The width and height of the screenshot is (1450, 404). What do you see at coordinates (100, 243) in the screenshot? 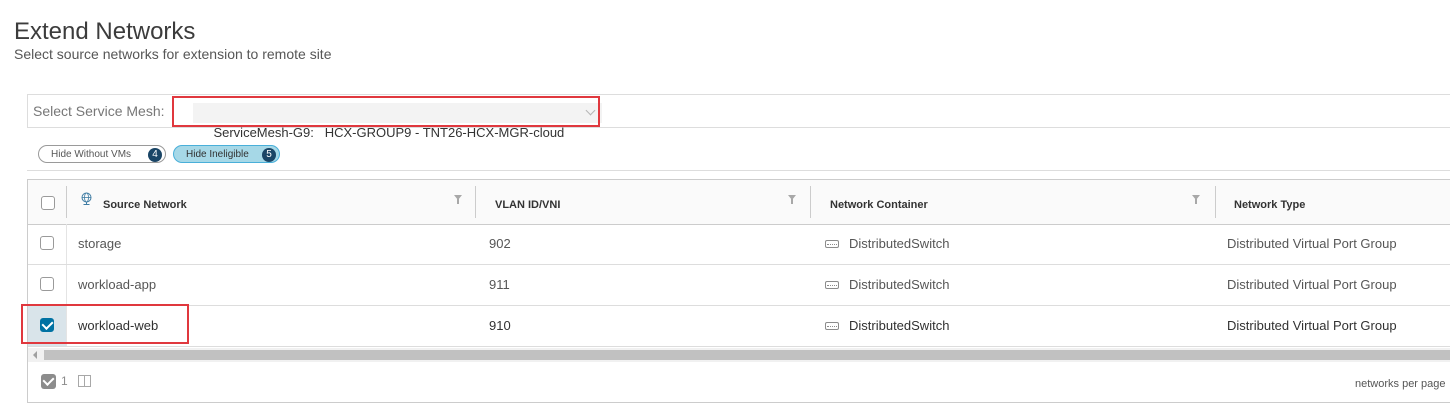
I see `cell-source-network: storage` at bounding box center [100, 243].